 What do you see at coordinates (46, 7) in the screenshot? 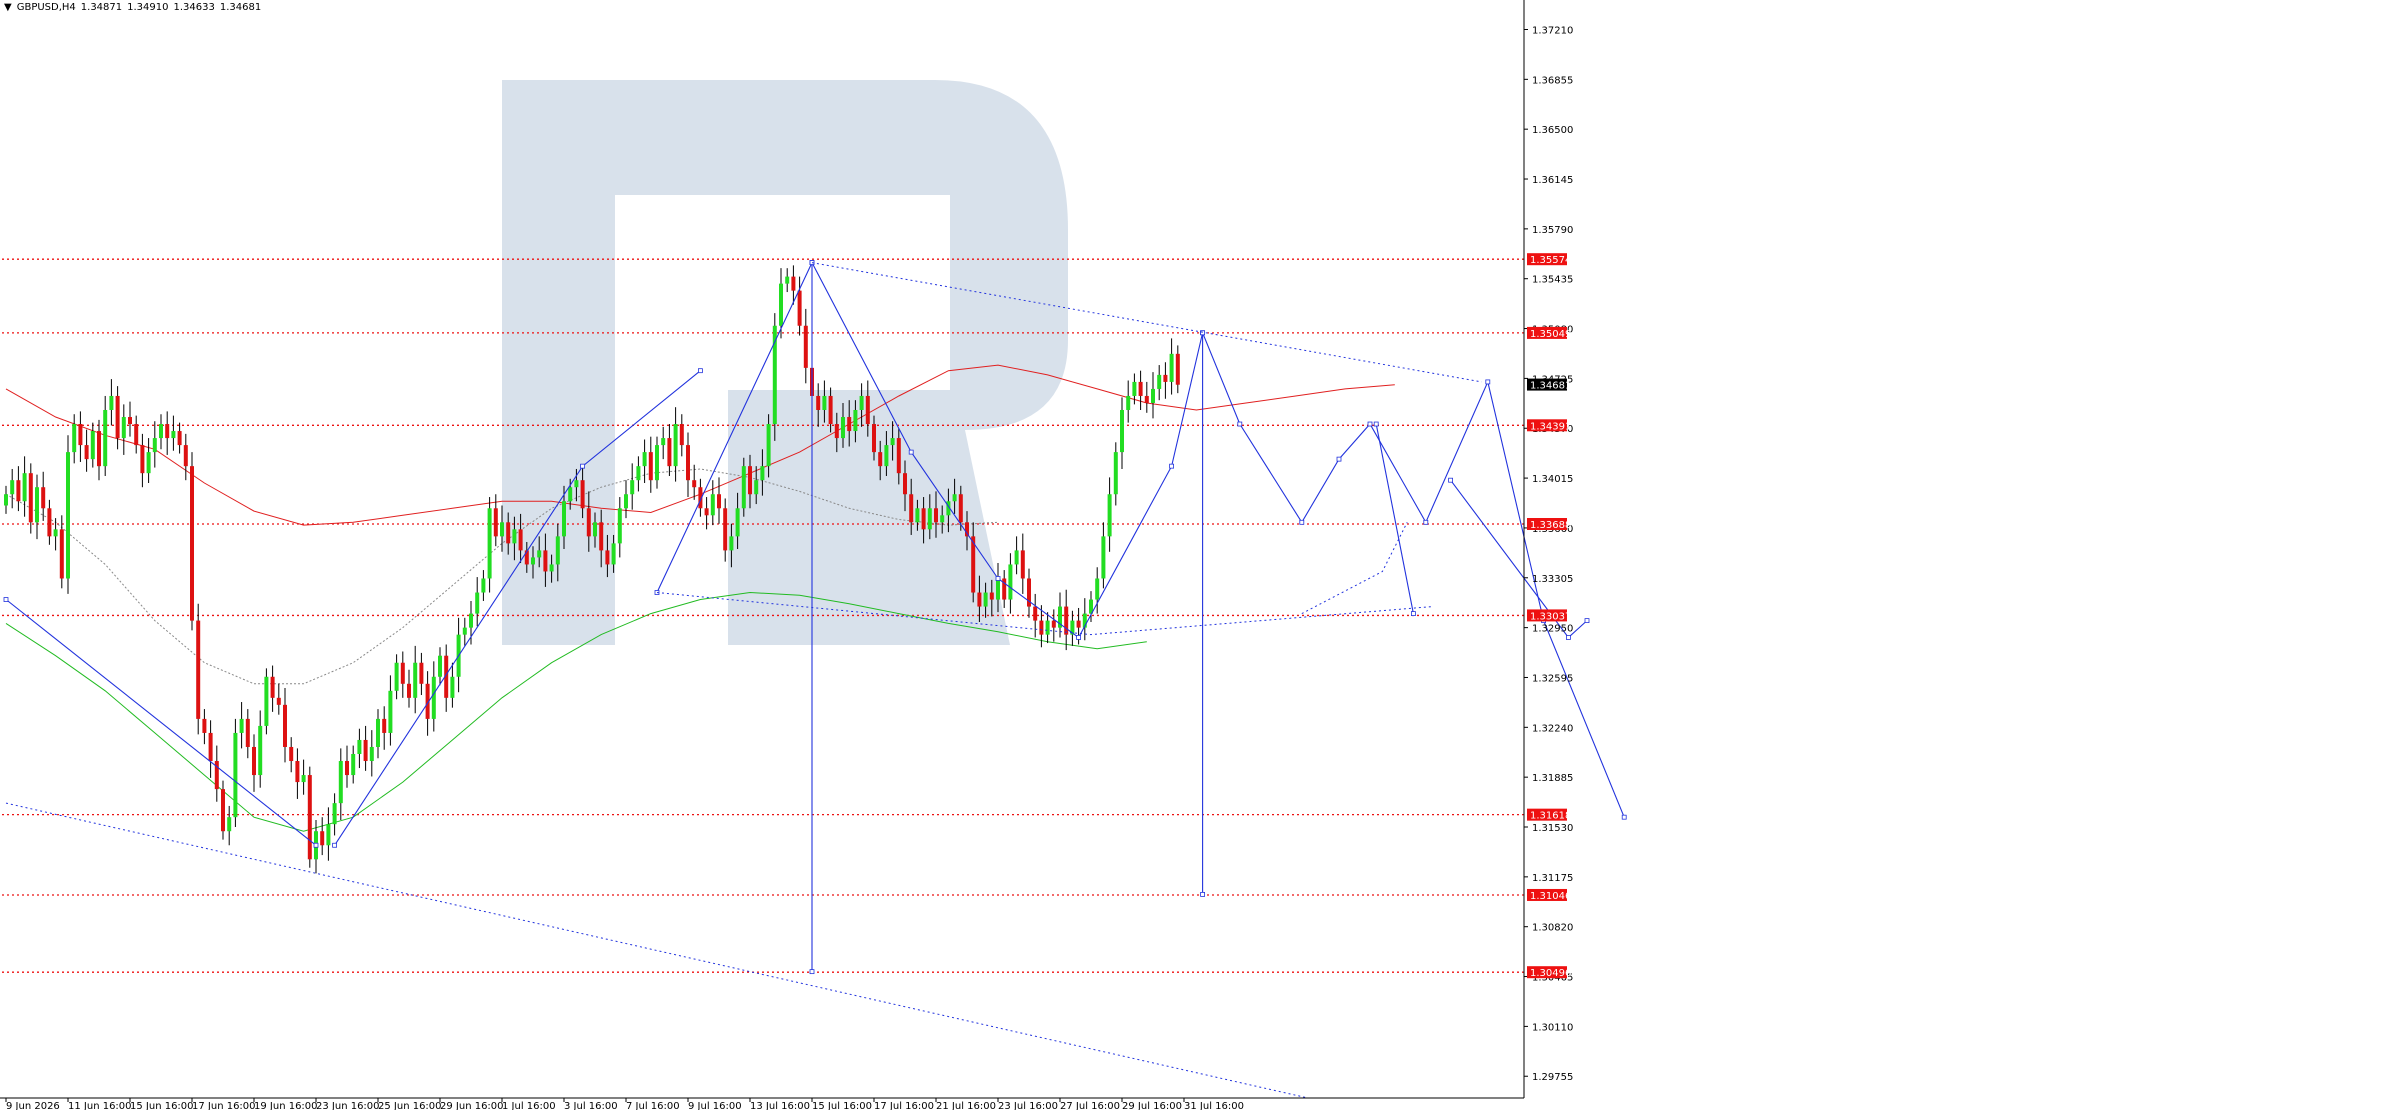
I see `symbol-label: GBPUSD,H4` at bounding box center [46, 7].